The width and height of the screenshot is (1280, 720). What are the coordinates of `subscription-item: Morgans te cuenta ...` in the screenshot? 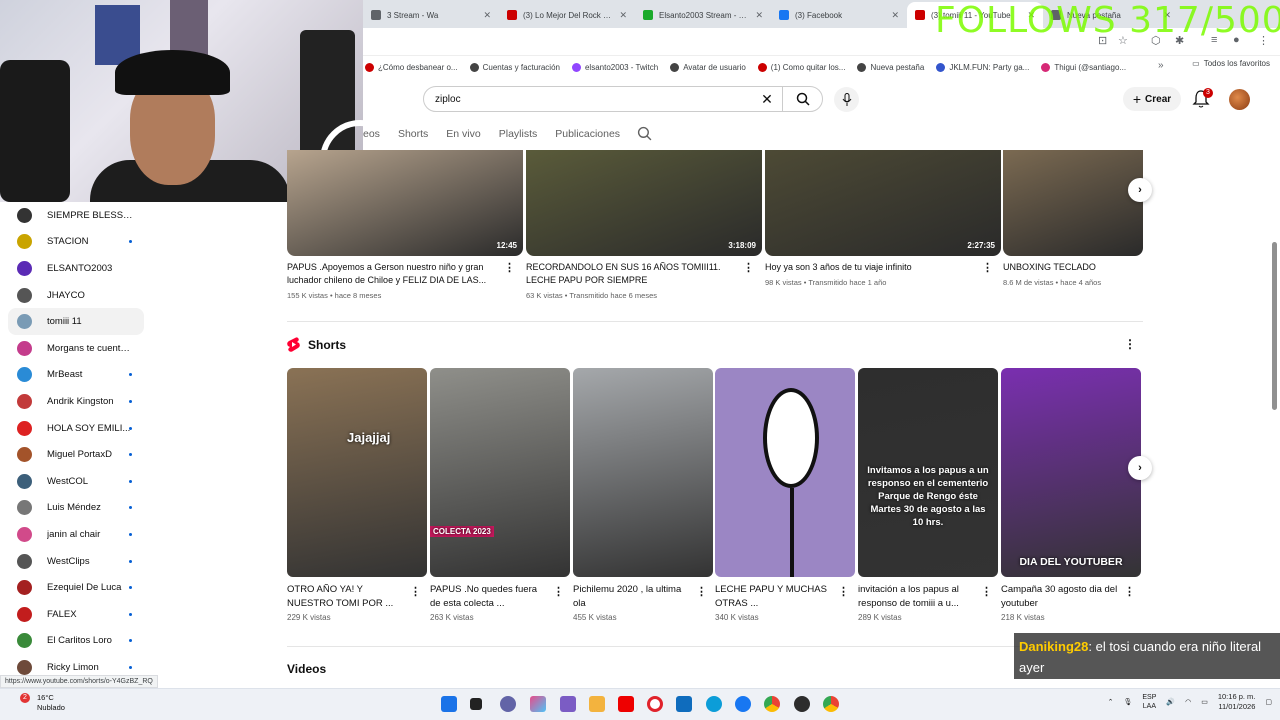 It's located at (75, 348).